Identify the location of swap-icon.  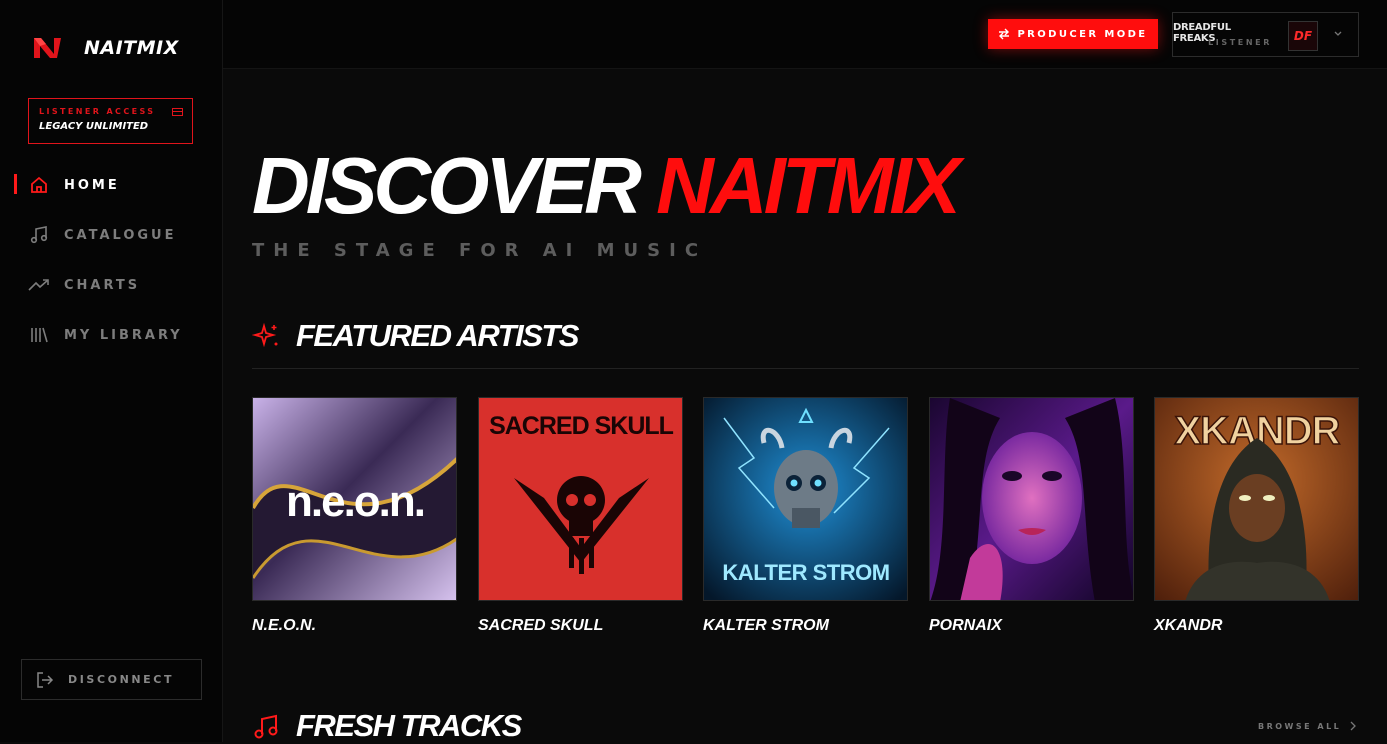
(1004, 34).